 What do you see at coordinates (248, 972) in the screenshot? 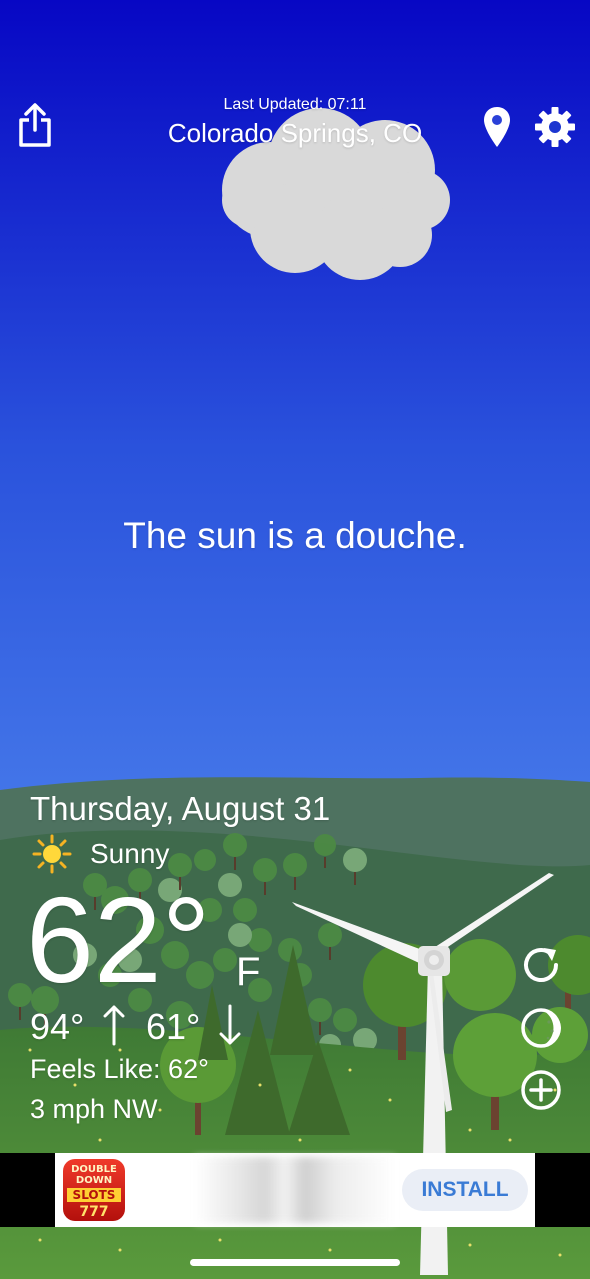
I see `temperature-unit: F` at bounding box center [248, 972].